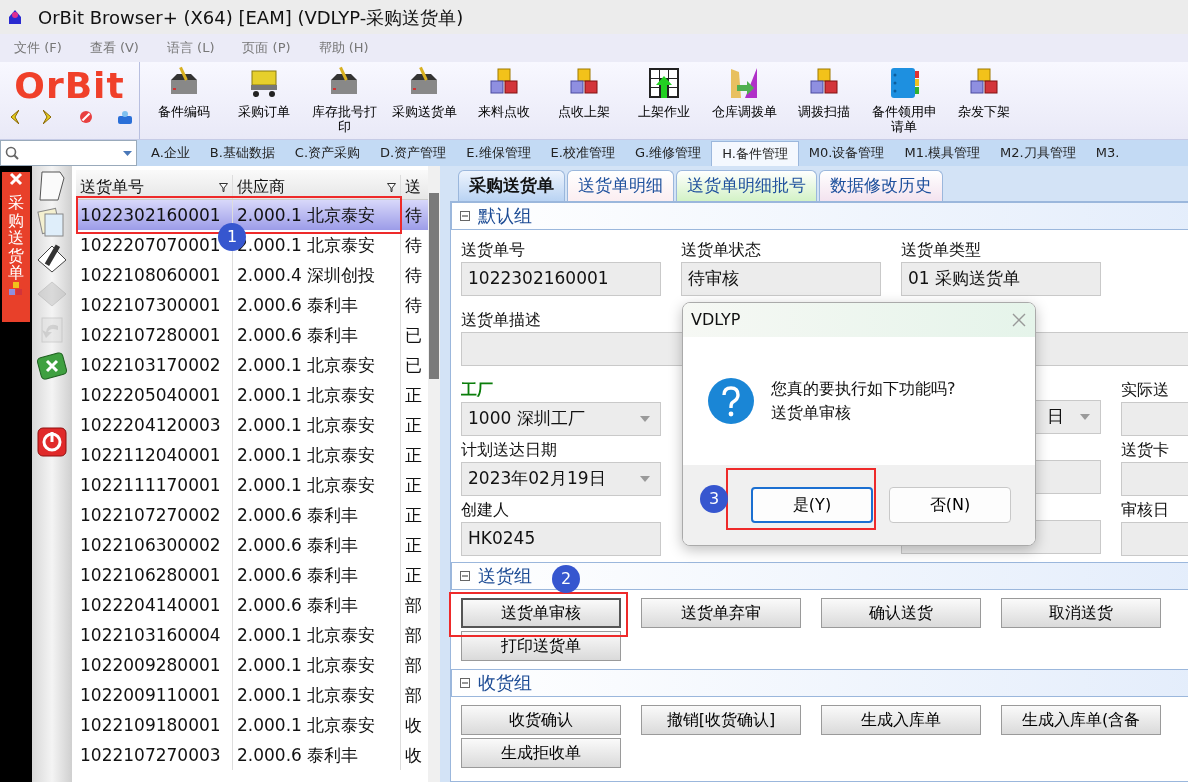 The width and height of the screenshot is (1188, 782). What do you see at coordinates (582, 153) in the screenshot?
I see `module-tab: E.校准管理` at bounding box center [582, 153].